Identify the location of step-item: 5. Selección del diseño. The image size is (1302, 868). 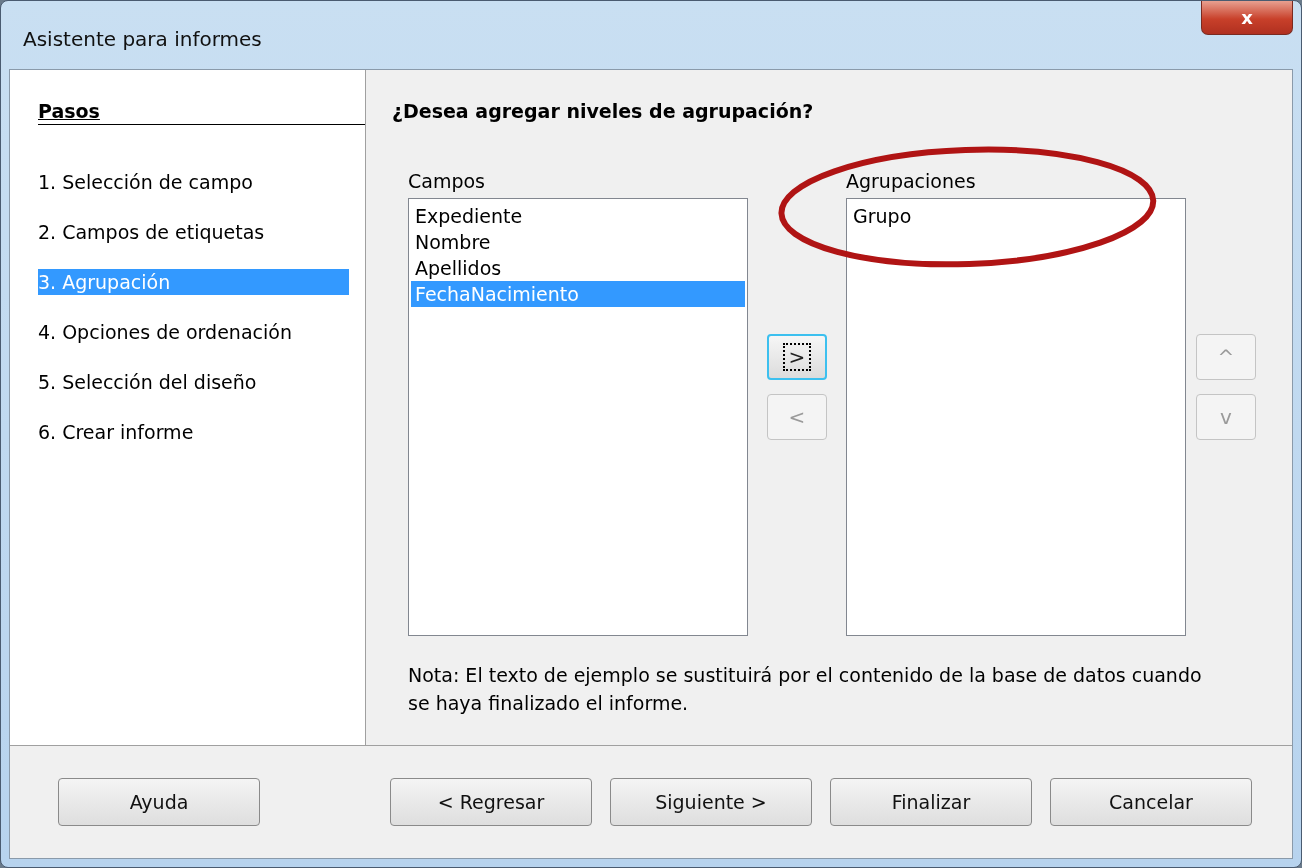
(193, 382).